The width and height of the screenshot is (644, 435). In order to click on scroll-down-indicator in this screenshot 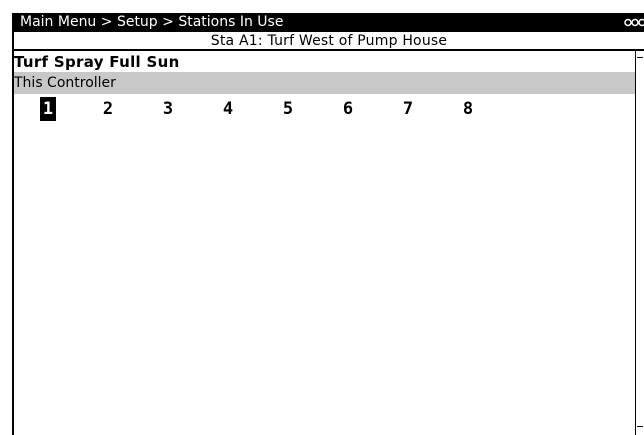, I will do `click(640, 423)`.